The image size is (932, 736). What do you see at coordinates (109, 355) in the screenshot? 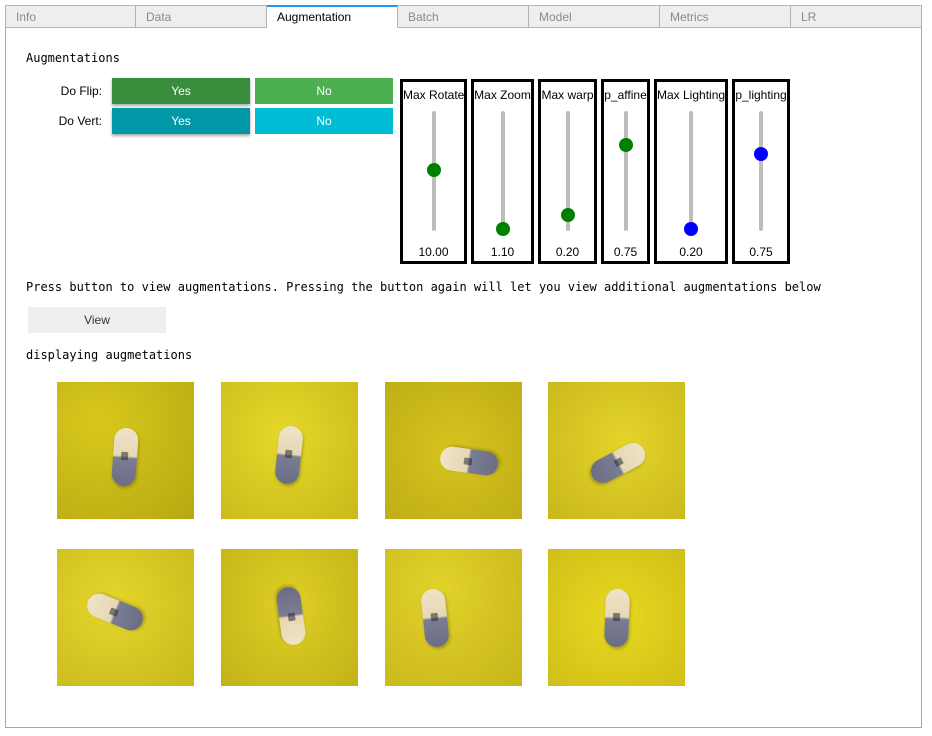
I see `display-label: displaying augmetations` at bounding box center [109, 355].